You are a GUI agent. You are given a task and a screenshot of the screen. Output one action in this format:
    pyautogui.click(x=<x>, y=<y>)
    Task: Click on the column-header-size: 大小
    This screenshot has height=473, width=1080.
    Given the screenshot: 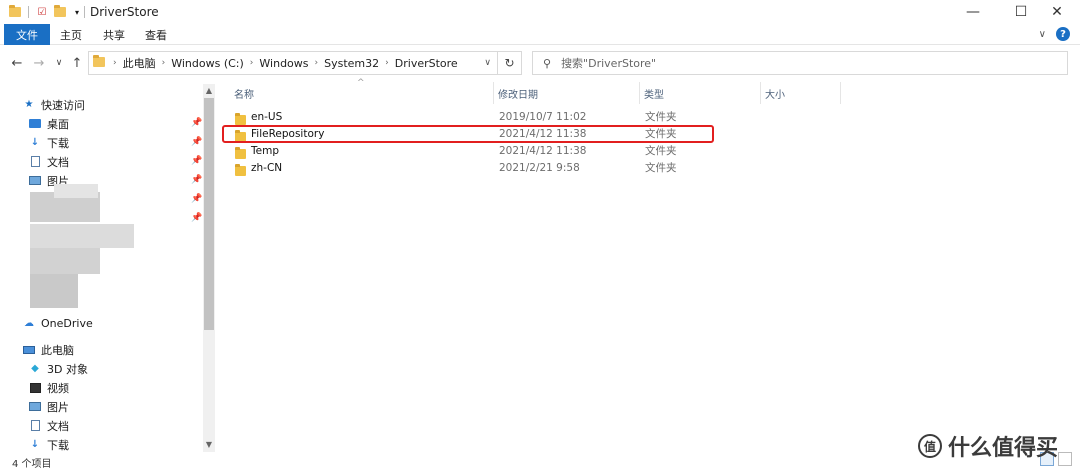 What is the action you would take?
    pyautogui.click(x=801, y=93)
    